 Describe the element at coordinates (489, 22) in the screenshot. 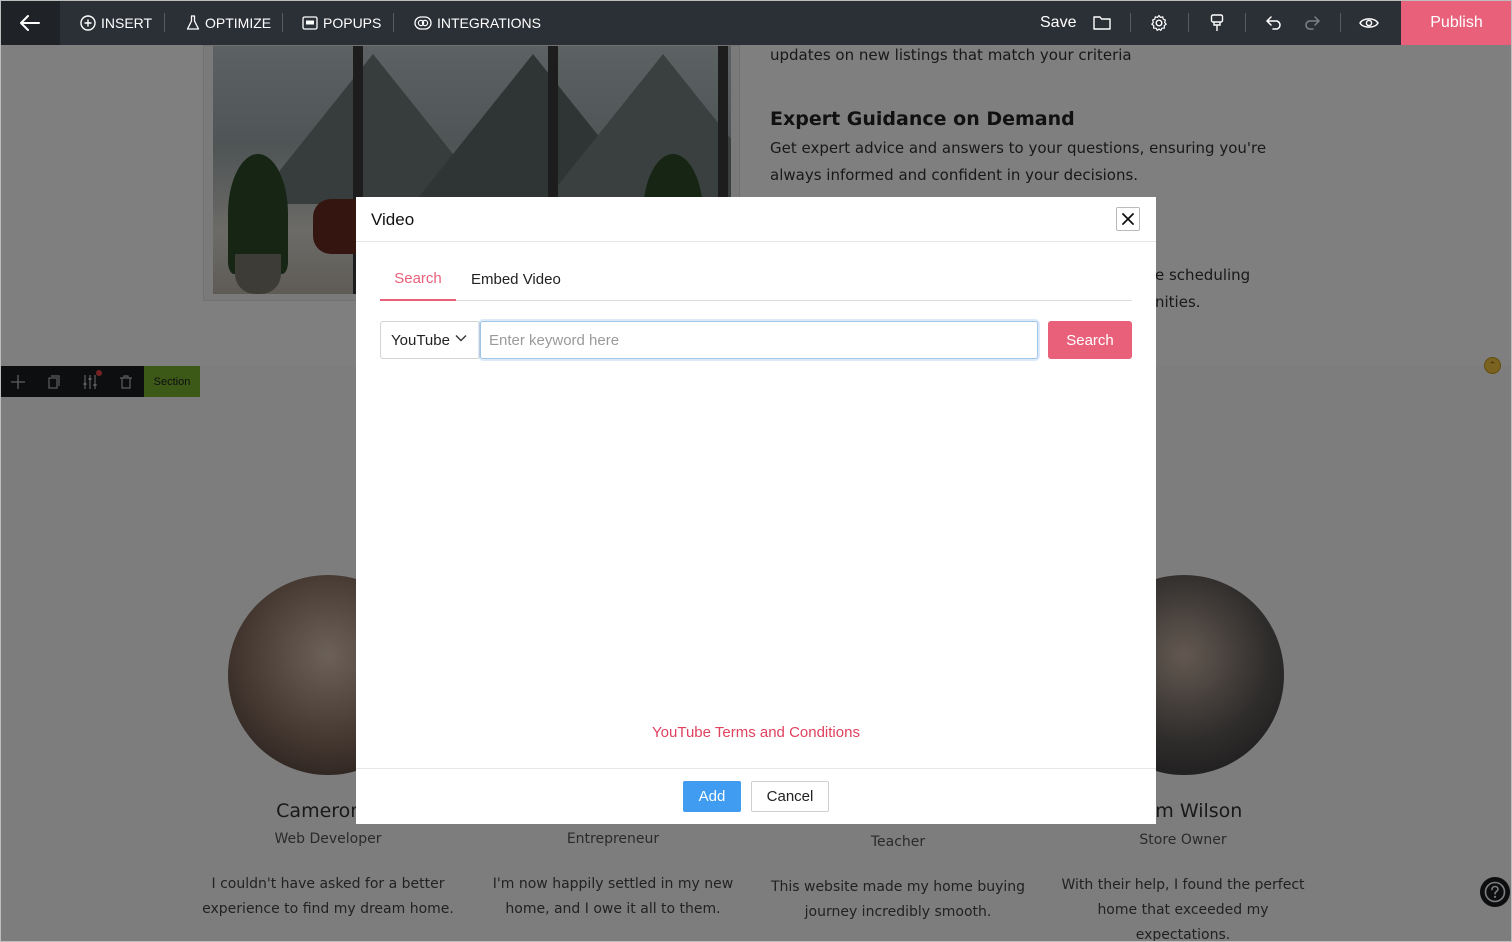

I see `integrations-label: INTEGRATIONS` at that location.